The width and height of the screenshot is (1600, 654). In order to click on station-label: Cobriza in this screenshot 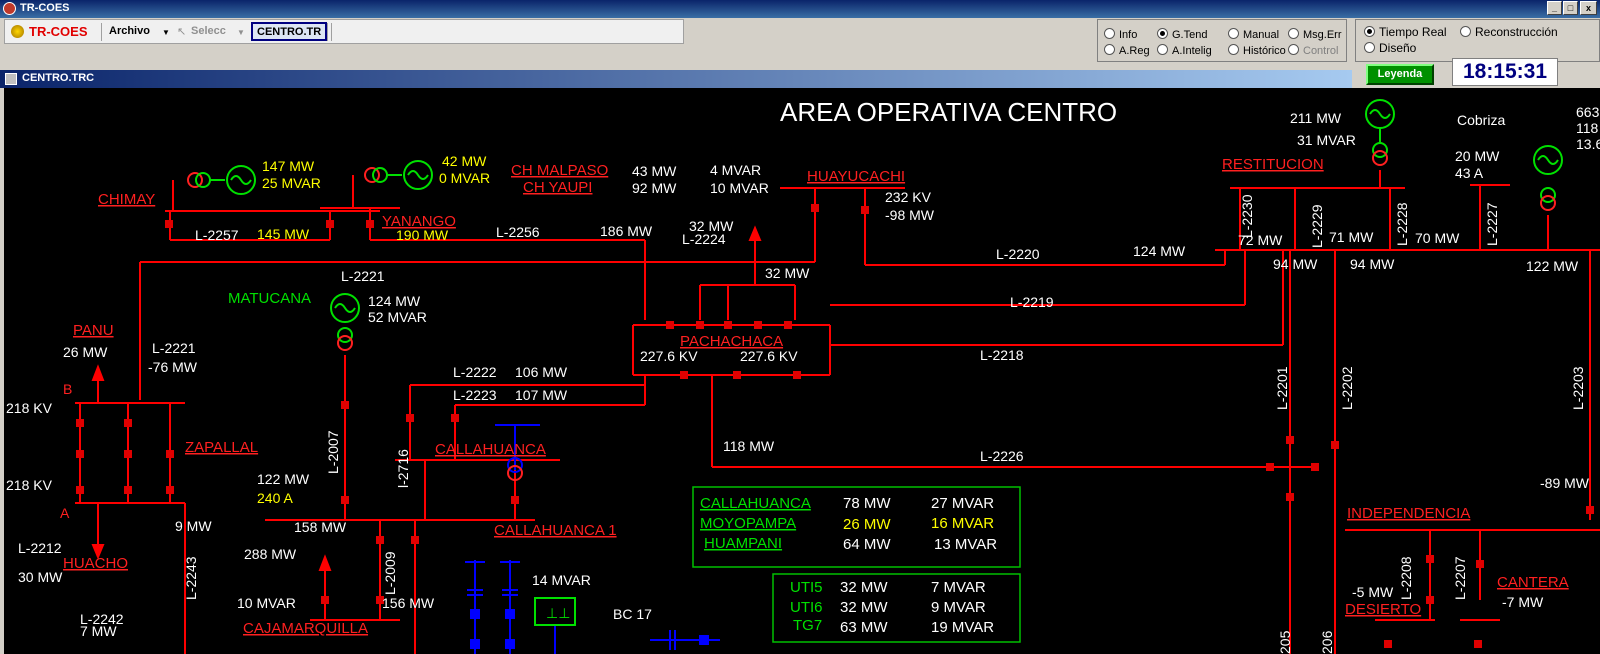, I will do `click(1481, 120)`.